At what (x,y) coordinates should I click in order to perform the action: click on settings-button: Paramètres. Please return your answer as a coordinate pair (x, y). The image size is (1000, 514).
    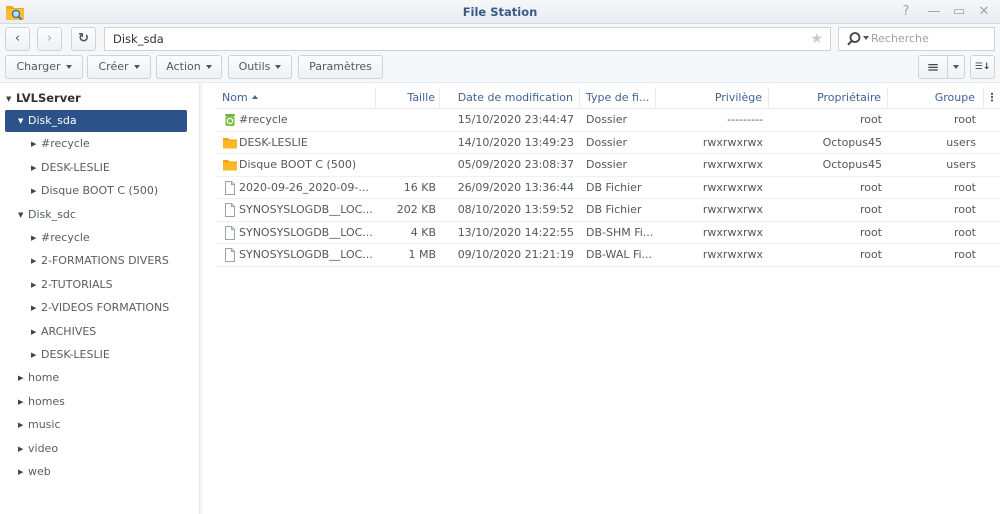
    Looking at the image, I should click on (340, 67).